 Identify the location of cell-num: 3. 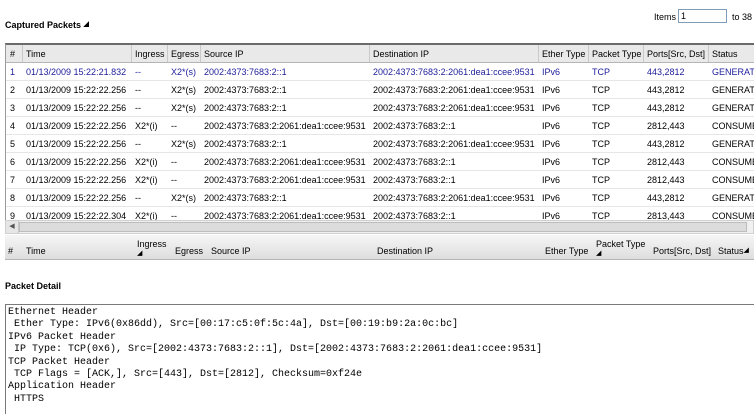
(13, 108).